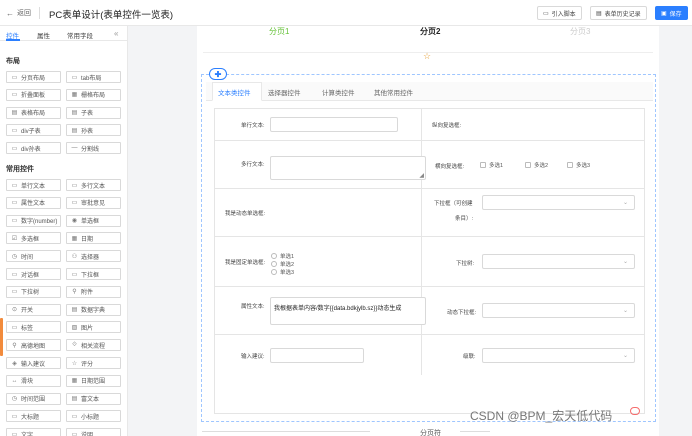 The image size is (692, 436). What do you see at coordinates (429, 213) in the screenshot?
I see `form-row: 我是动态单选框: 下拉框（可创建 条目）: ⌄` at bounding box center [429, 213].